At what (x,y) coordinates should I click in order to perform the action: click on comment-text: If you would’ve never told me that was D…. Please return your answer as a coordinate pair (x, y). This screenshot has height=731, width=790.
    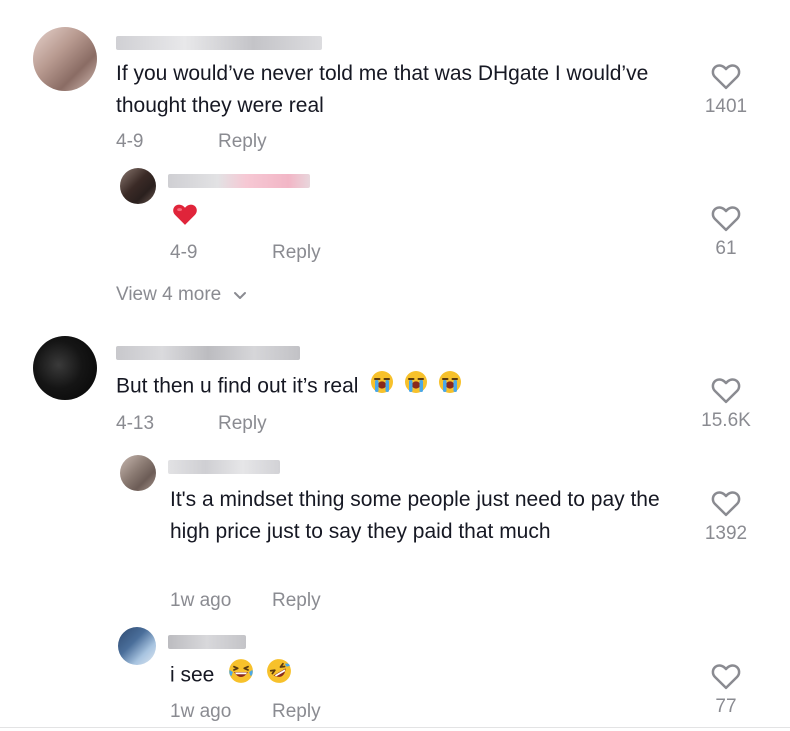
    Looking at the image, I should click on (382, 89).